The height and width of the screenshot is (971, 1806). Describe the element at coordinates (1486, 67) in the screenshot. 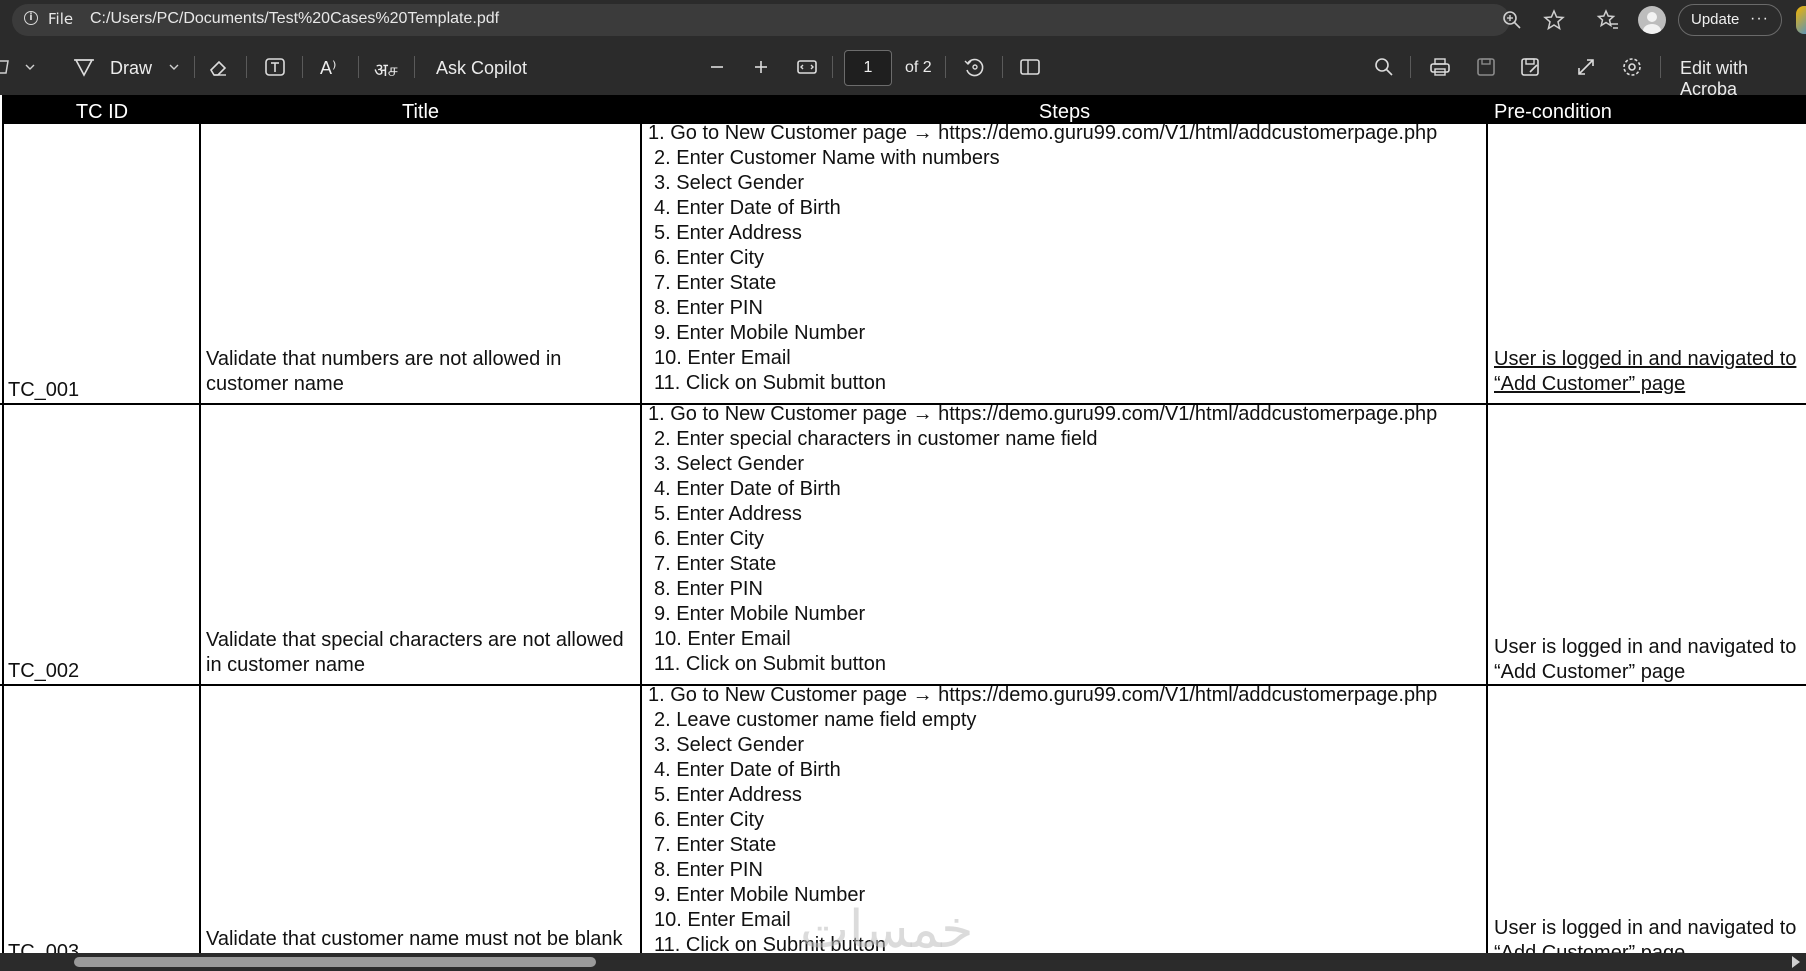

I see `save-icon` at that location.